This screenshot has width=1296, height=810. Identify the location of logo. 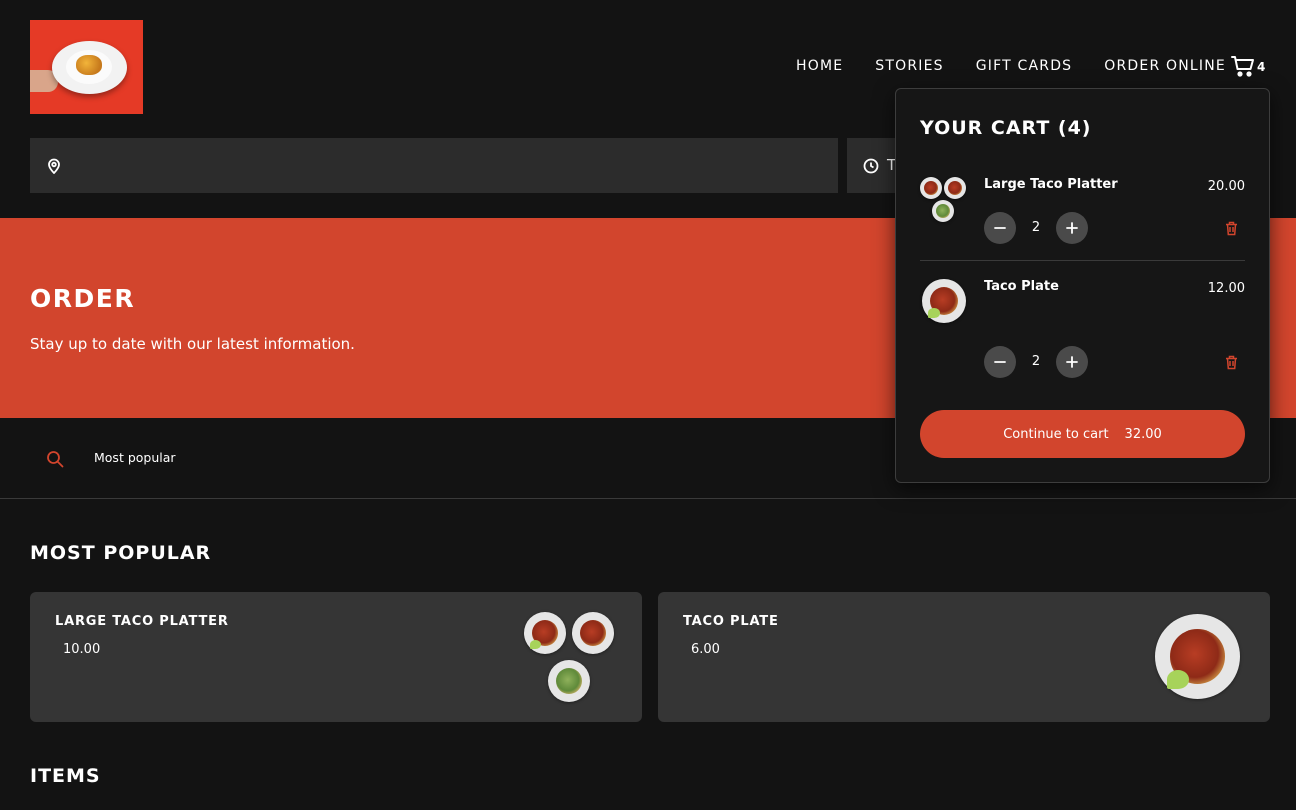
(86, 67).